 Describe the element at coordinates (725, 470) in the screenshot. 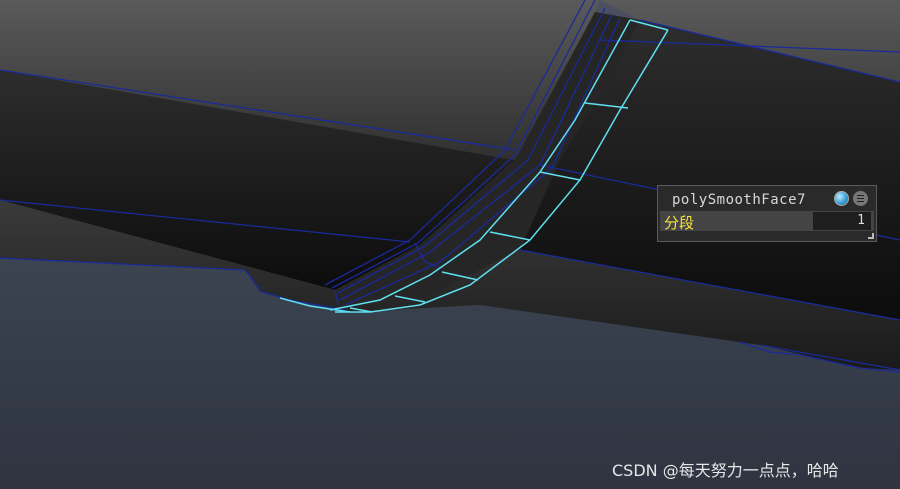

I see `watermark-text: CSDN @每天努力一点点，哈哈` at that location.